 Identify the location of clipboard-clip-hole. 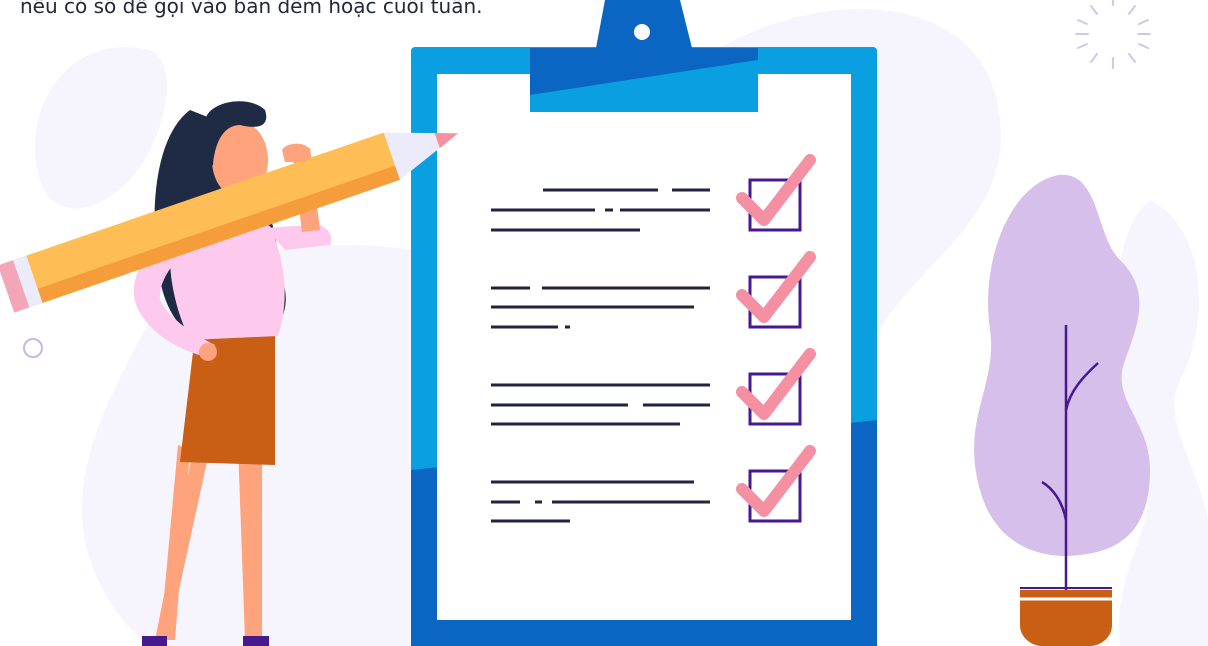
(642, 32).